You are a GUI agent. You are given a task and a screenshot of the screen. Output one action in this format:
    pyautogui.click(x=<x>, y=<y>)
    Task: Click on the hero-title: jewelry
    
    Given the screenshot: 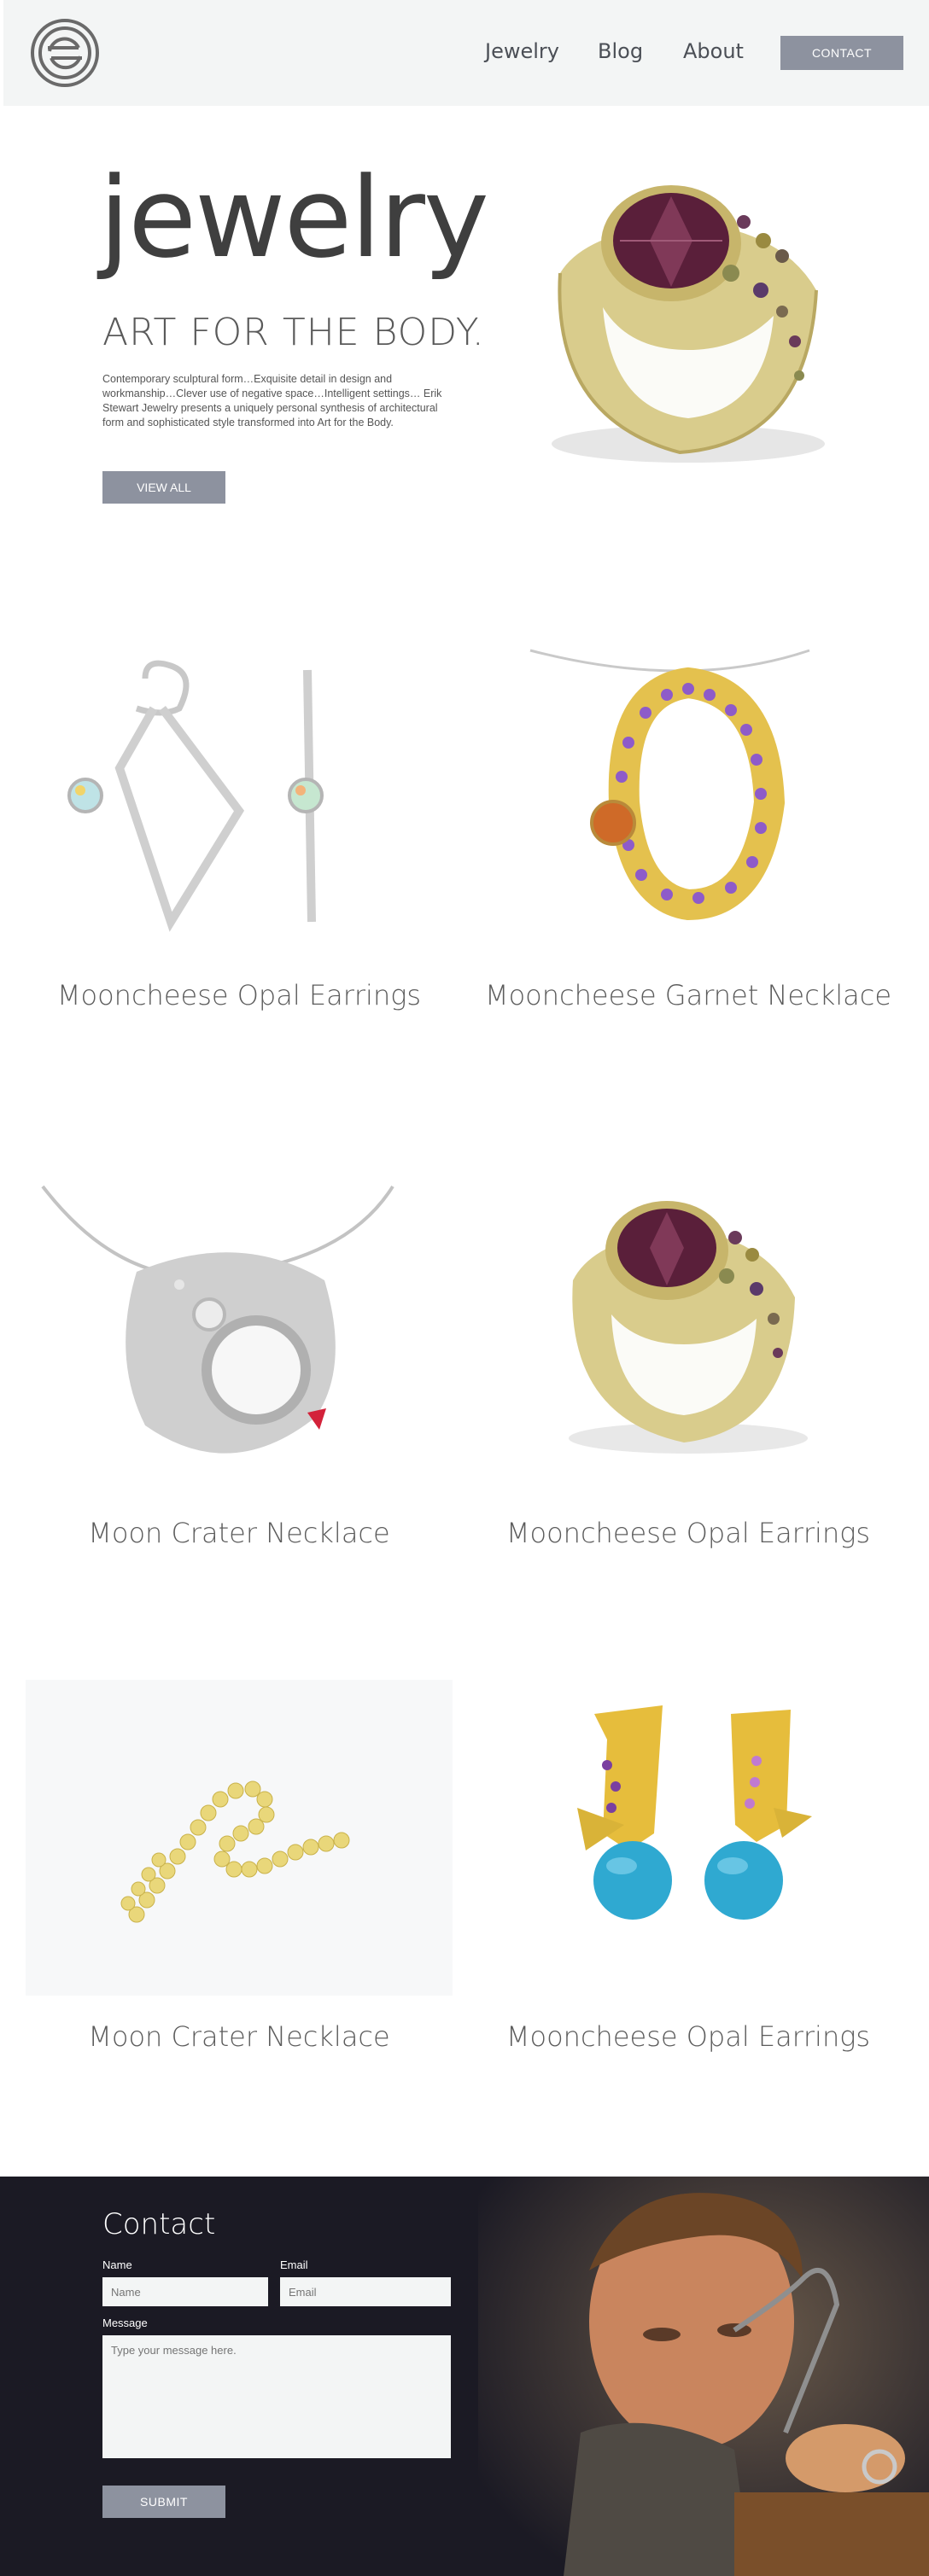 What is the action you would take?
    pyautogui.click(x=294, y=218)
    